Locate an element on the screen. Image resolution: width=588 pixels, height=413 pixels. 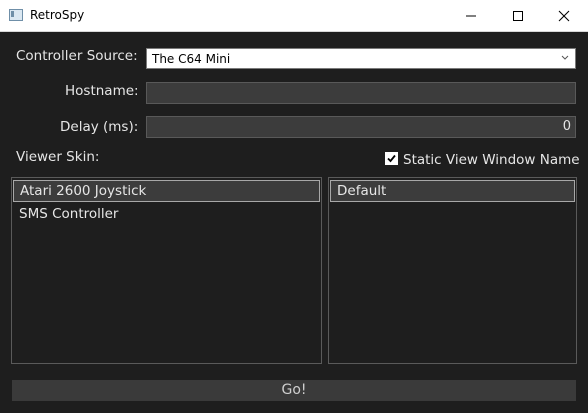
maximize-icon is located at coordinates (518, 16).